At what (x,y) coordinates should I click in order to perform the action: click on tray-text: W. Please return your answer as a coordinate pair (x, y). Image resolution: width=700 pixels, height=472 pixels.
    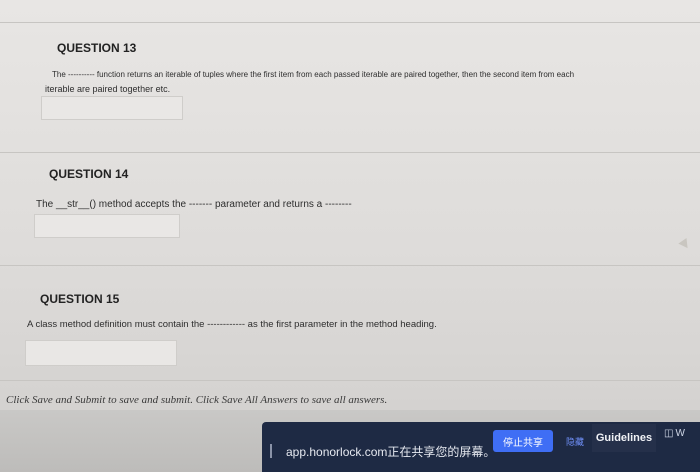
    Looking at the image, I should click on (680, 433).